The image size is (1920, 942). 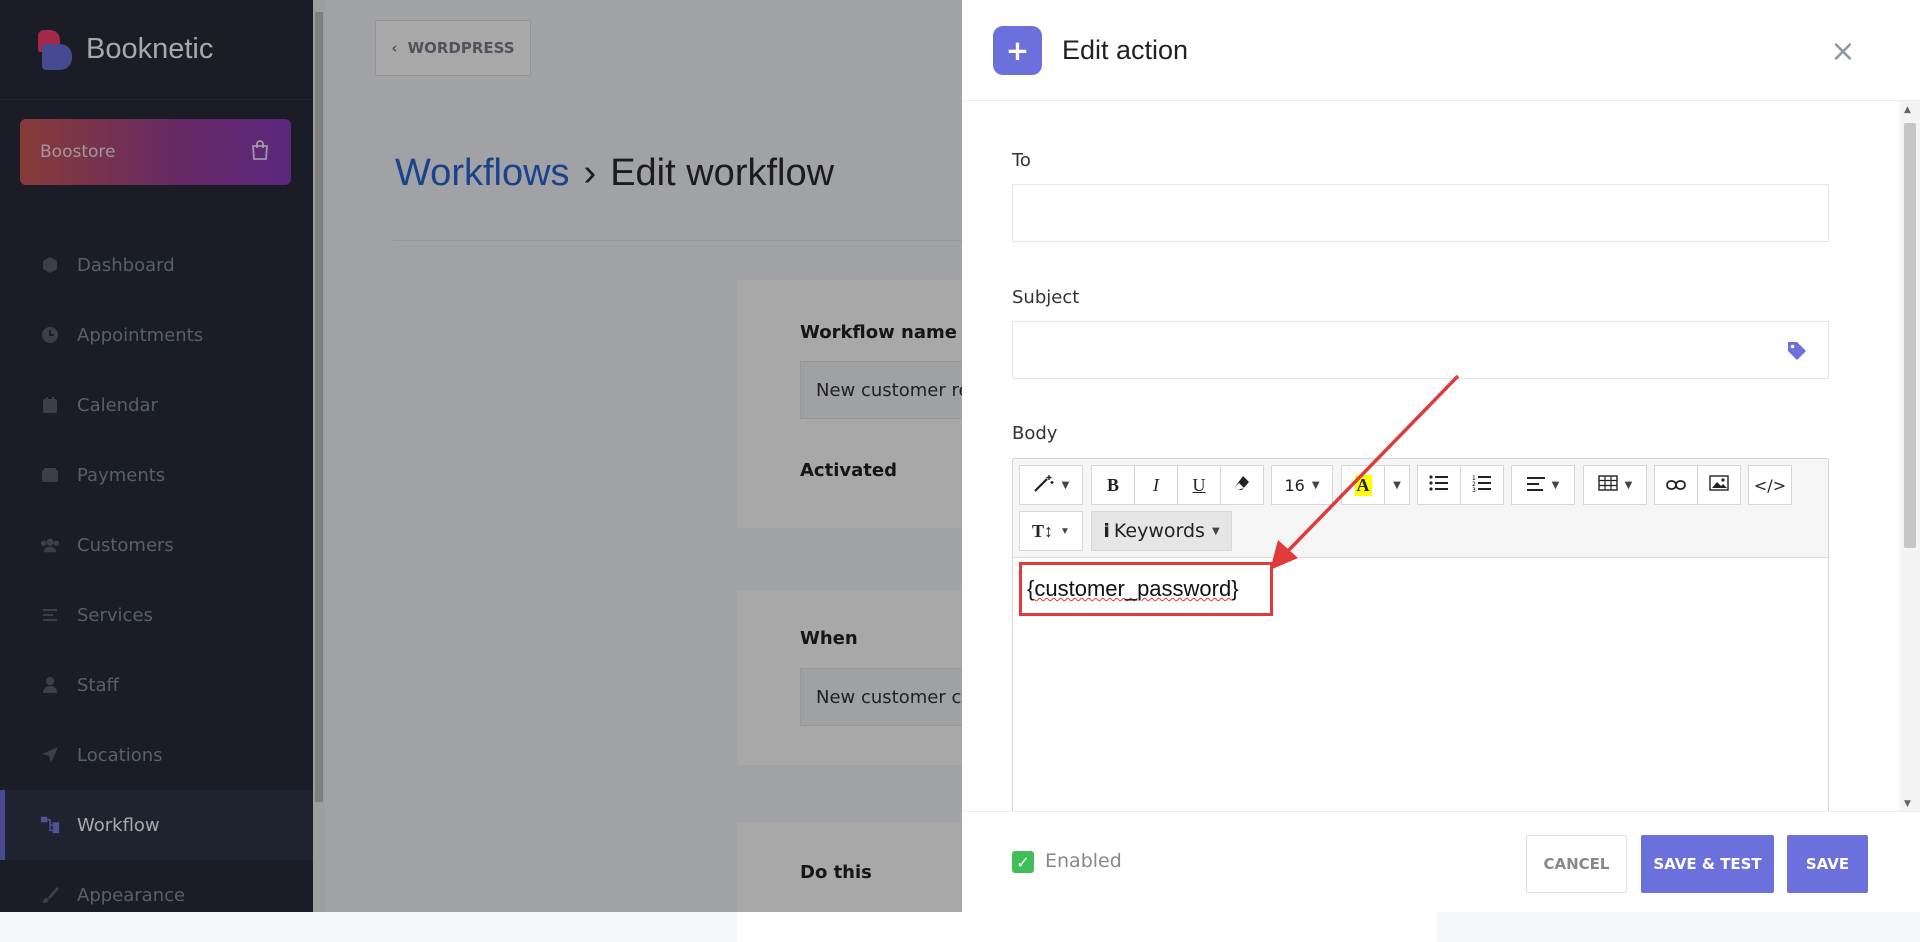 I want to click on image-icon, so click(x=1719, y=485).